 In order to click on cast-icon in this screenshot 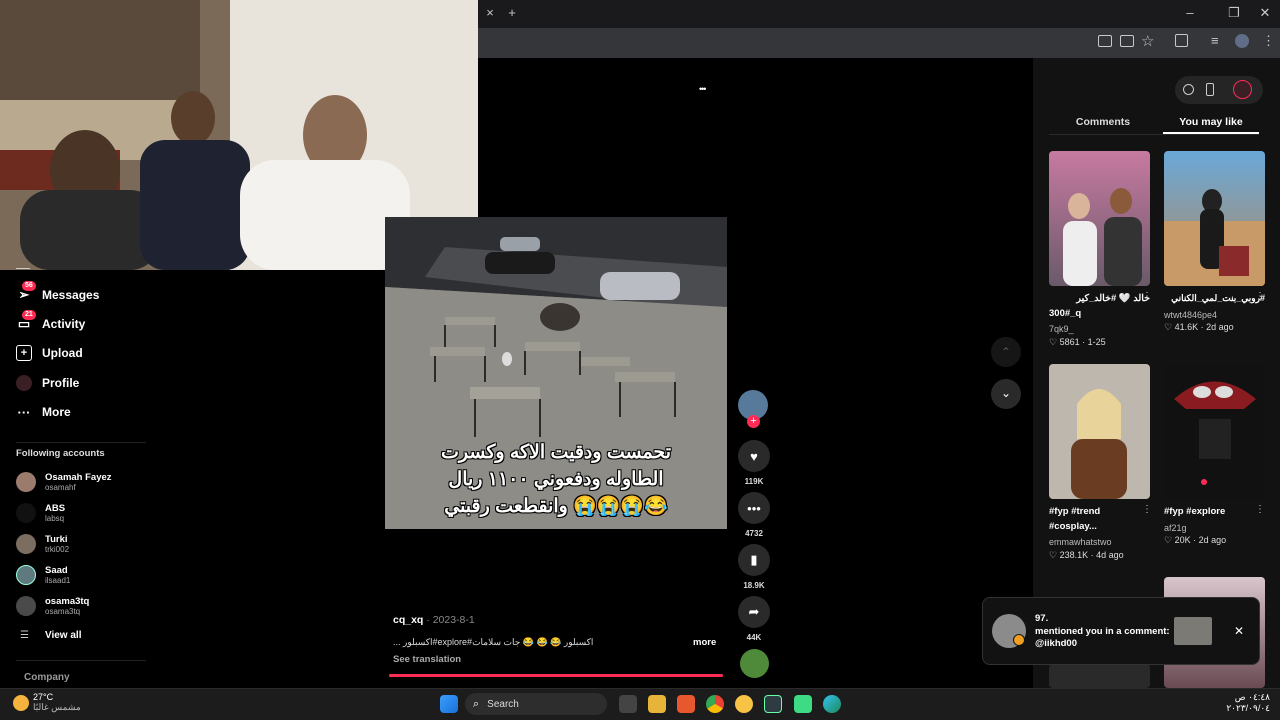, I will do `click(1127, 41)`.